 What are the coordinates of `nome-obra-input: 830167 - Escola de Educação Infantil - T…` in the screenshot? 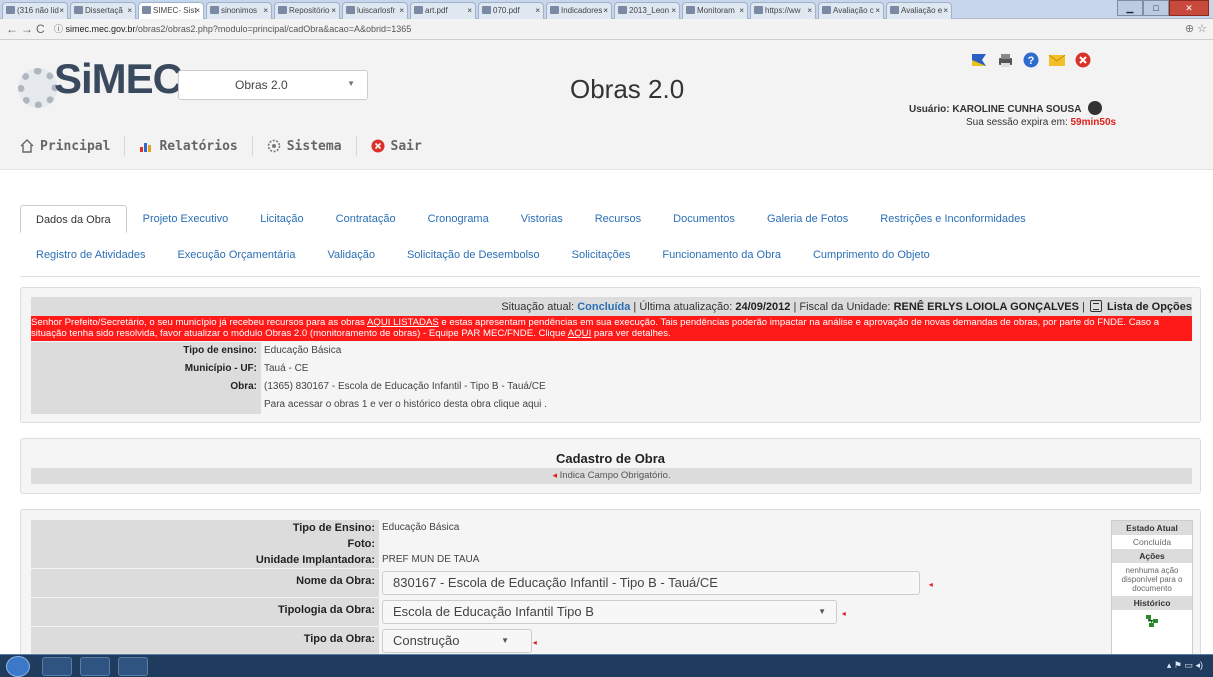 It's located at (651, 583).